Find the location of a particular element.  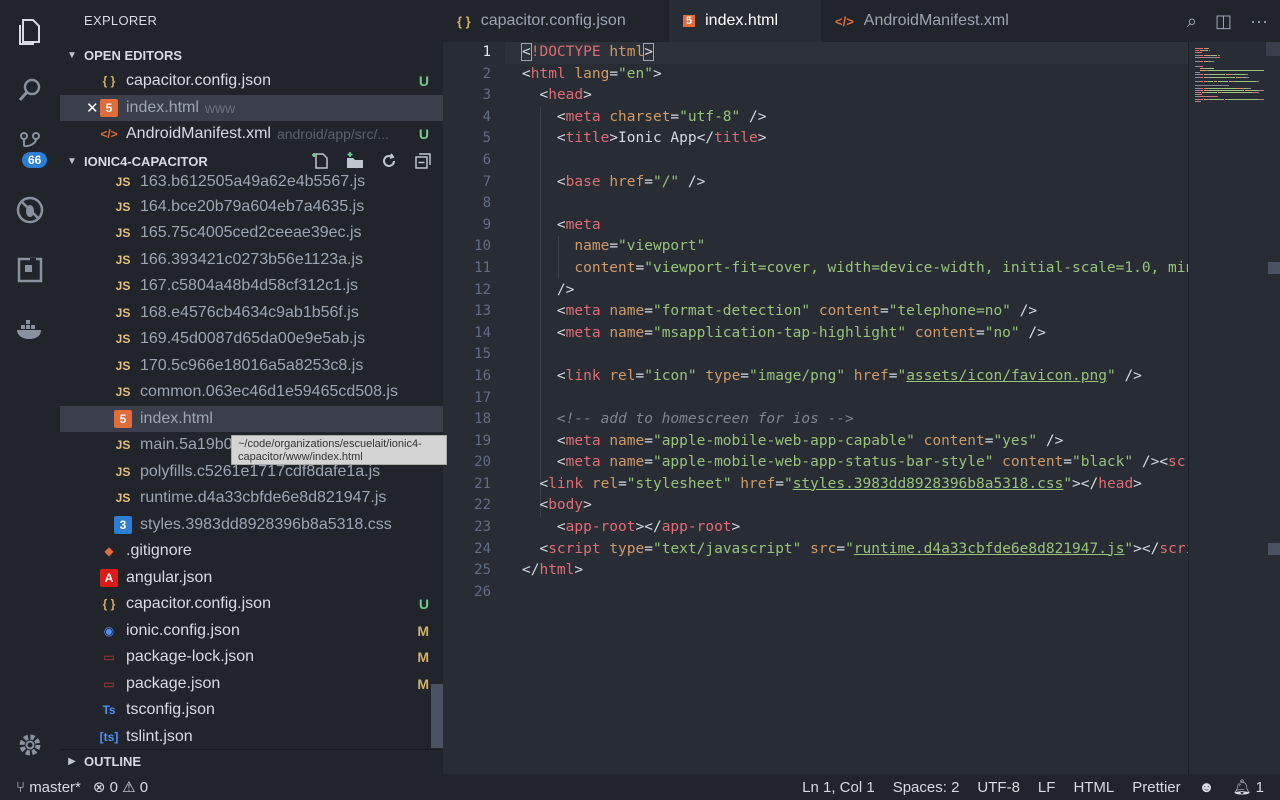

file-tree-item: JS 170.5c966e18016a5a8253c8.js is located at coordinates (251, 366).